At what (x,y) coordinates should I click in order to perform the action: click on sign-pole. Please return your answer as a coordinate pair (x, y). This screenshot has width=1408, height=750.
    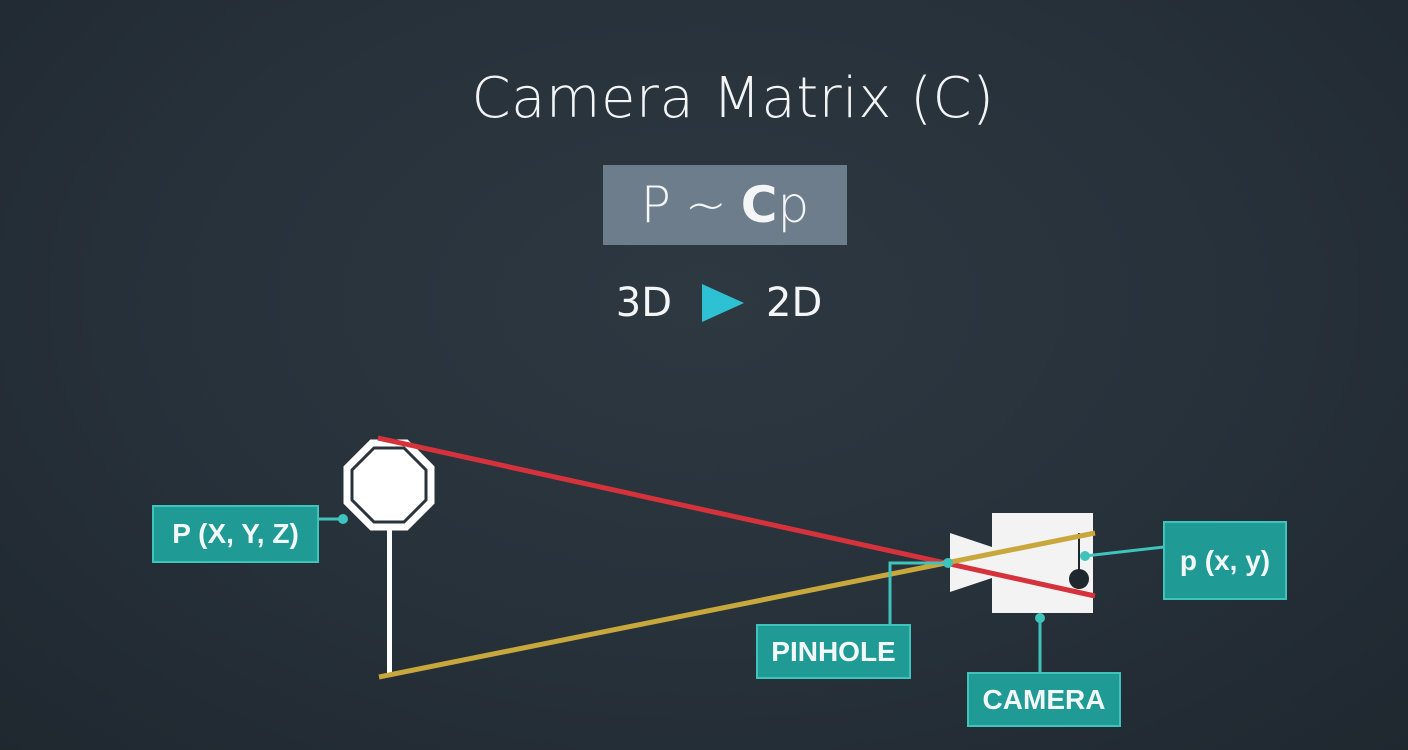
    Looking at the image, I should click on (389, 601).